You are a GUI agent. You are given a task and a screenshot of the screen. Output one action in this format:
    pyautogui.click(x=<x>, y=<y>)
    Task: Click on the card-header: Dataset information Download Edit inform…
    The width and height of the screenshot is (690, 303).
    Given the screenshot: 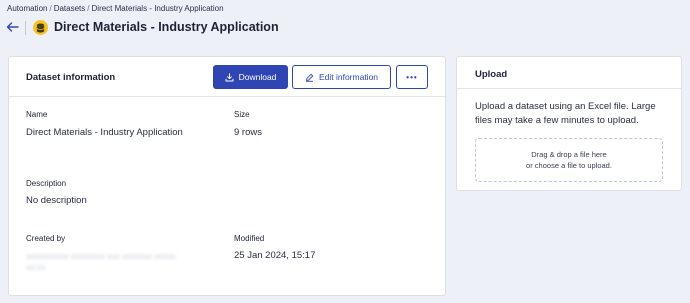 What is the action you would take?
    pyautogui.click(x=227, y=77)
    